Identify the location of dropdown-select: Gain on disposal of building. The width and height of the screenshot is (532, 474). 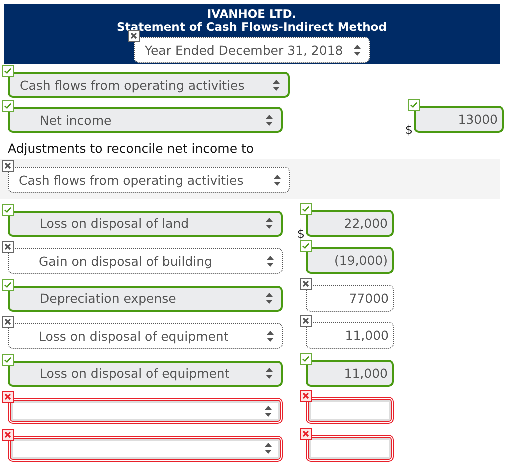
(145, 261).